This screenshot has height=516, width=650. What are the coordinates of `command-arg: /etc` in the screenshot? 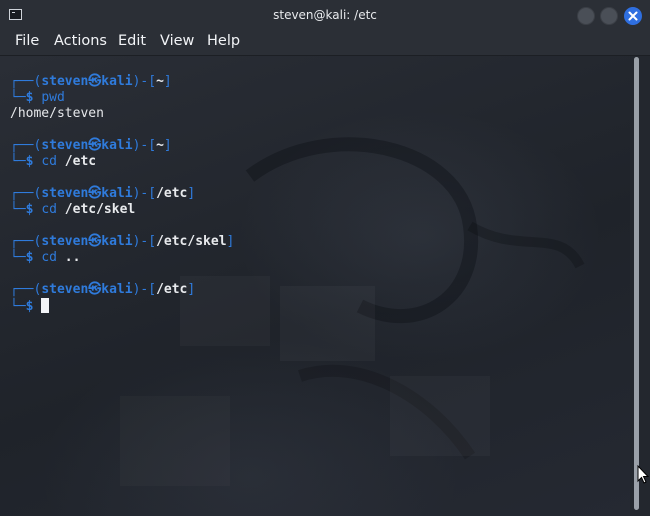 It's located at (80, 161).